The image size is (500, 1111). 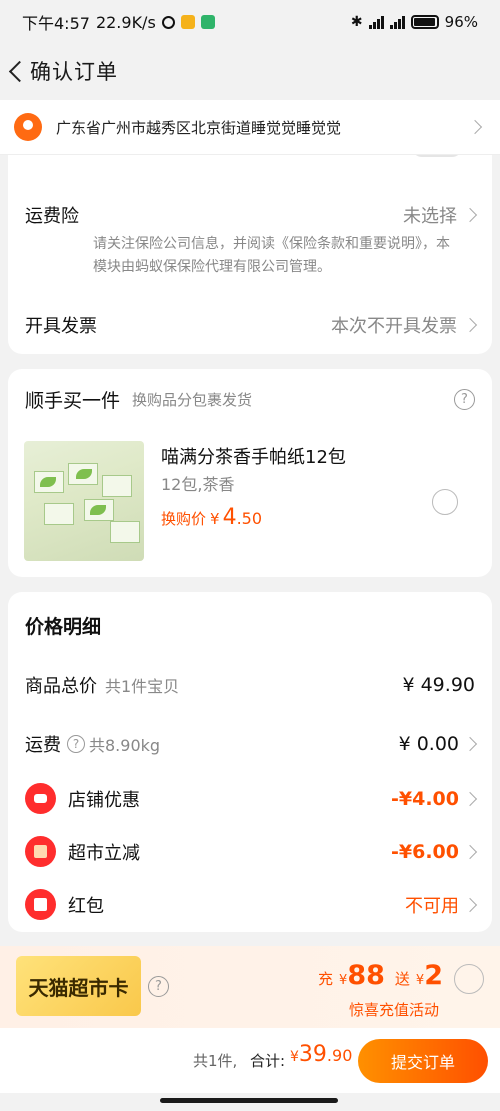 What do you see at coordinates (73, 401) in the screenshot?
I see `addon-title: 顺手买一件` at bounding box center [73, 401].